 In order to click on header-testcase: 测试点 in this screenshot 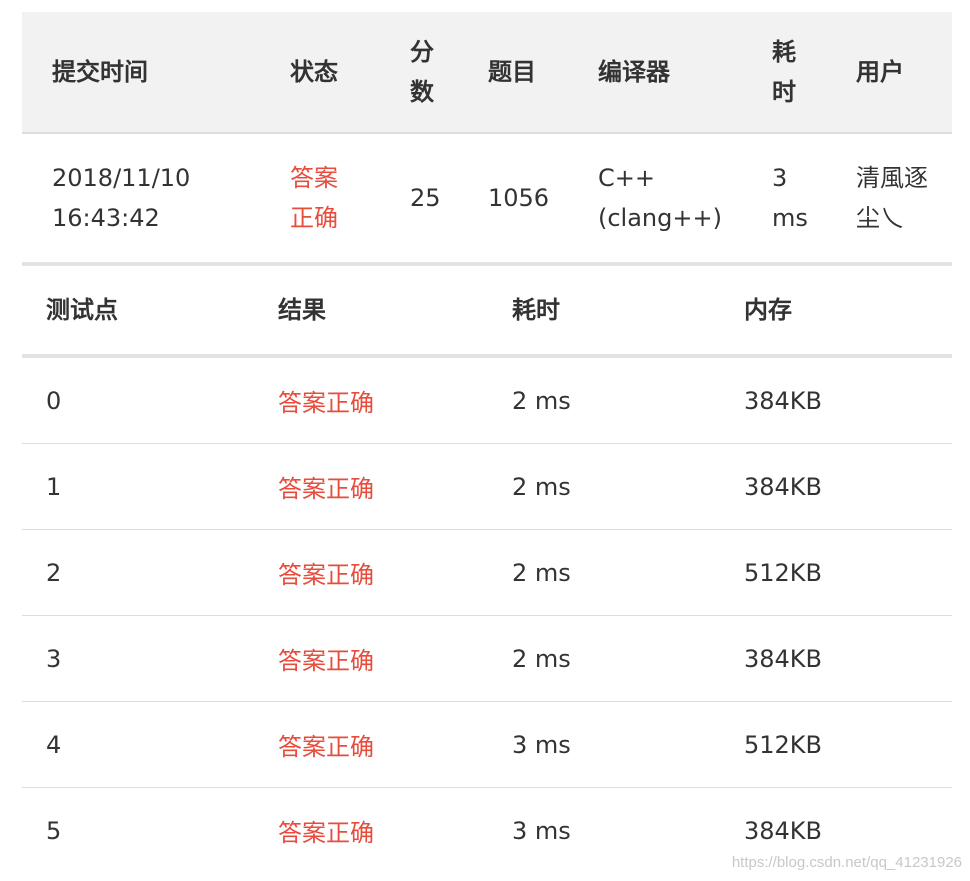, I will do `click(82, 310)`.